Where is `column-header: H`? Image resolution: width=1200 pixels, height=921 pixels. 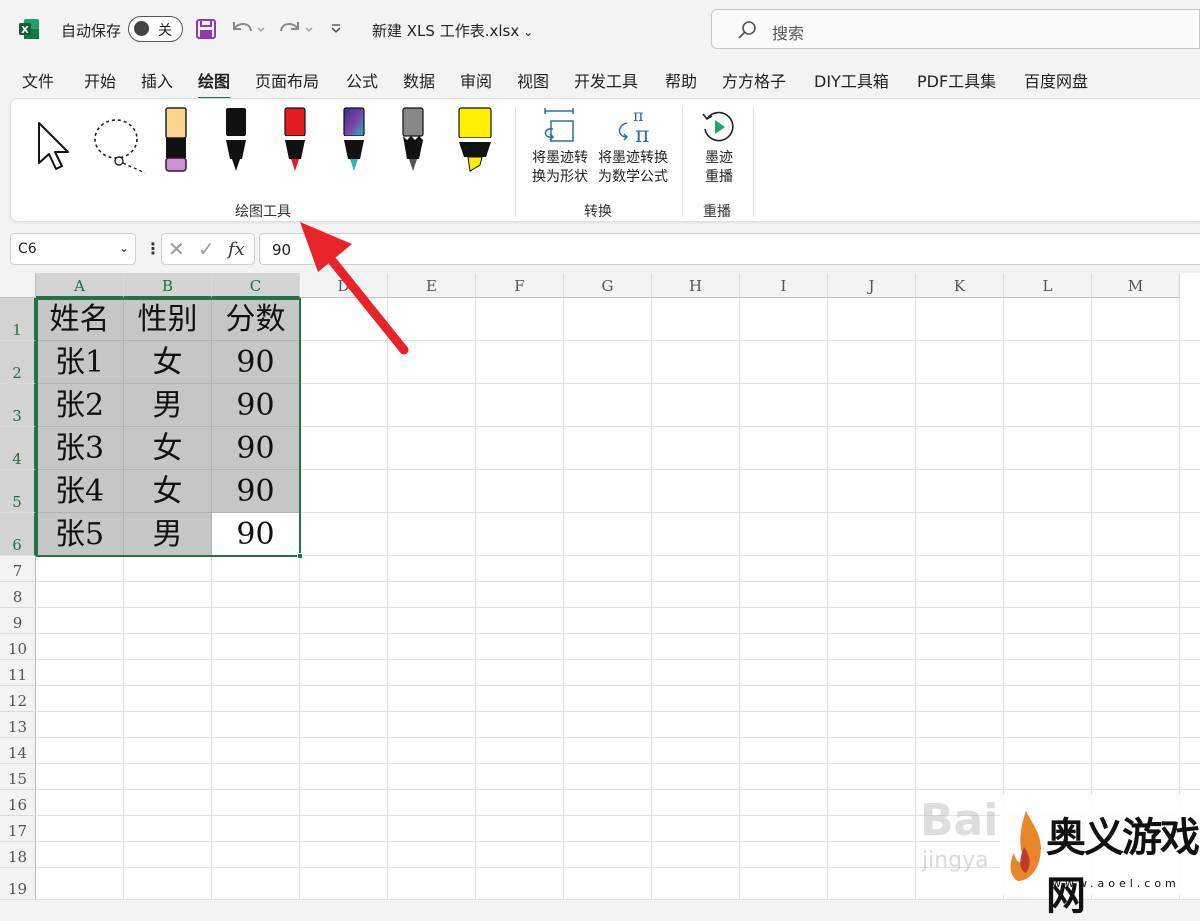
column-header: H is located at coordinates (696, 285).